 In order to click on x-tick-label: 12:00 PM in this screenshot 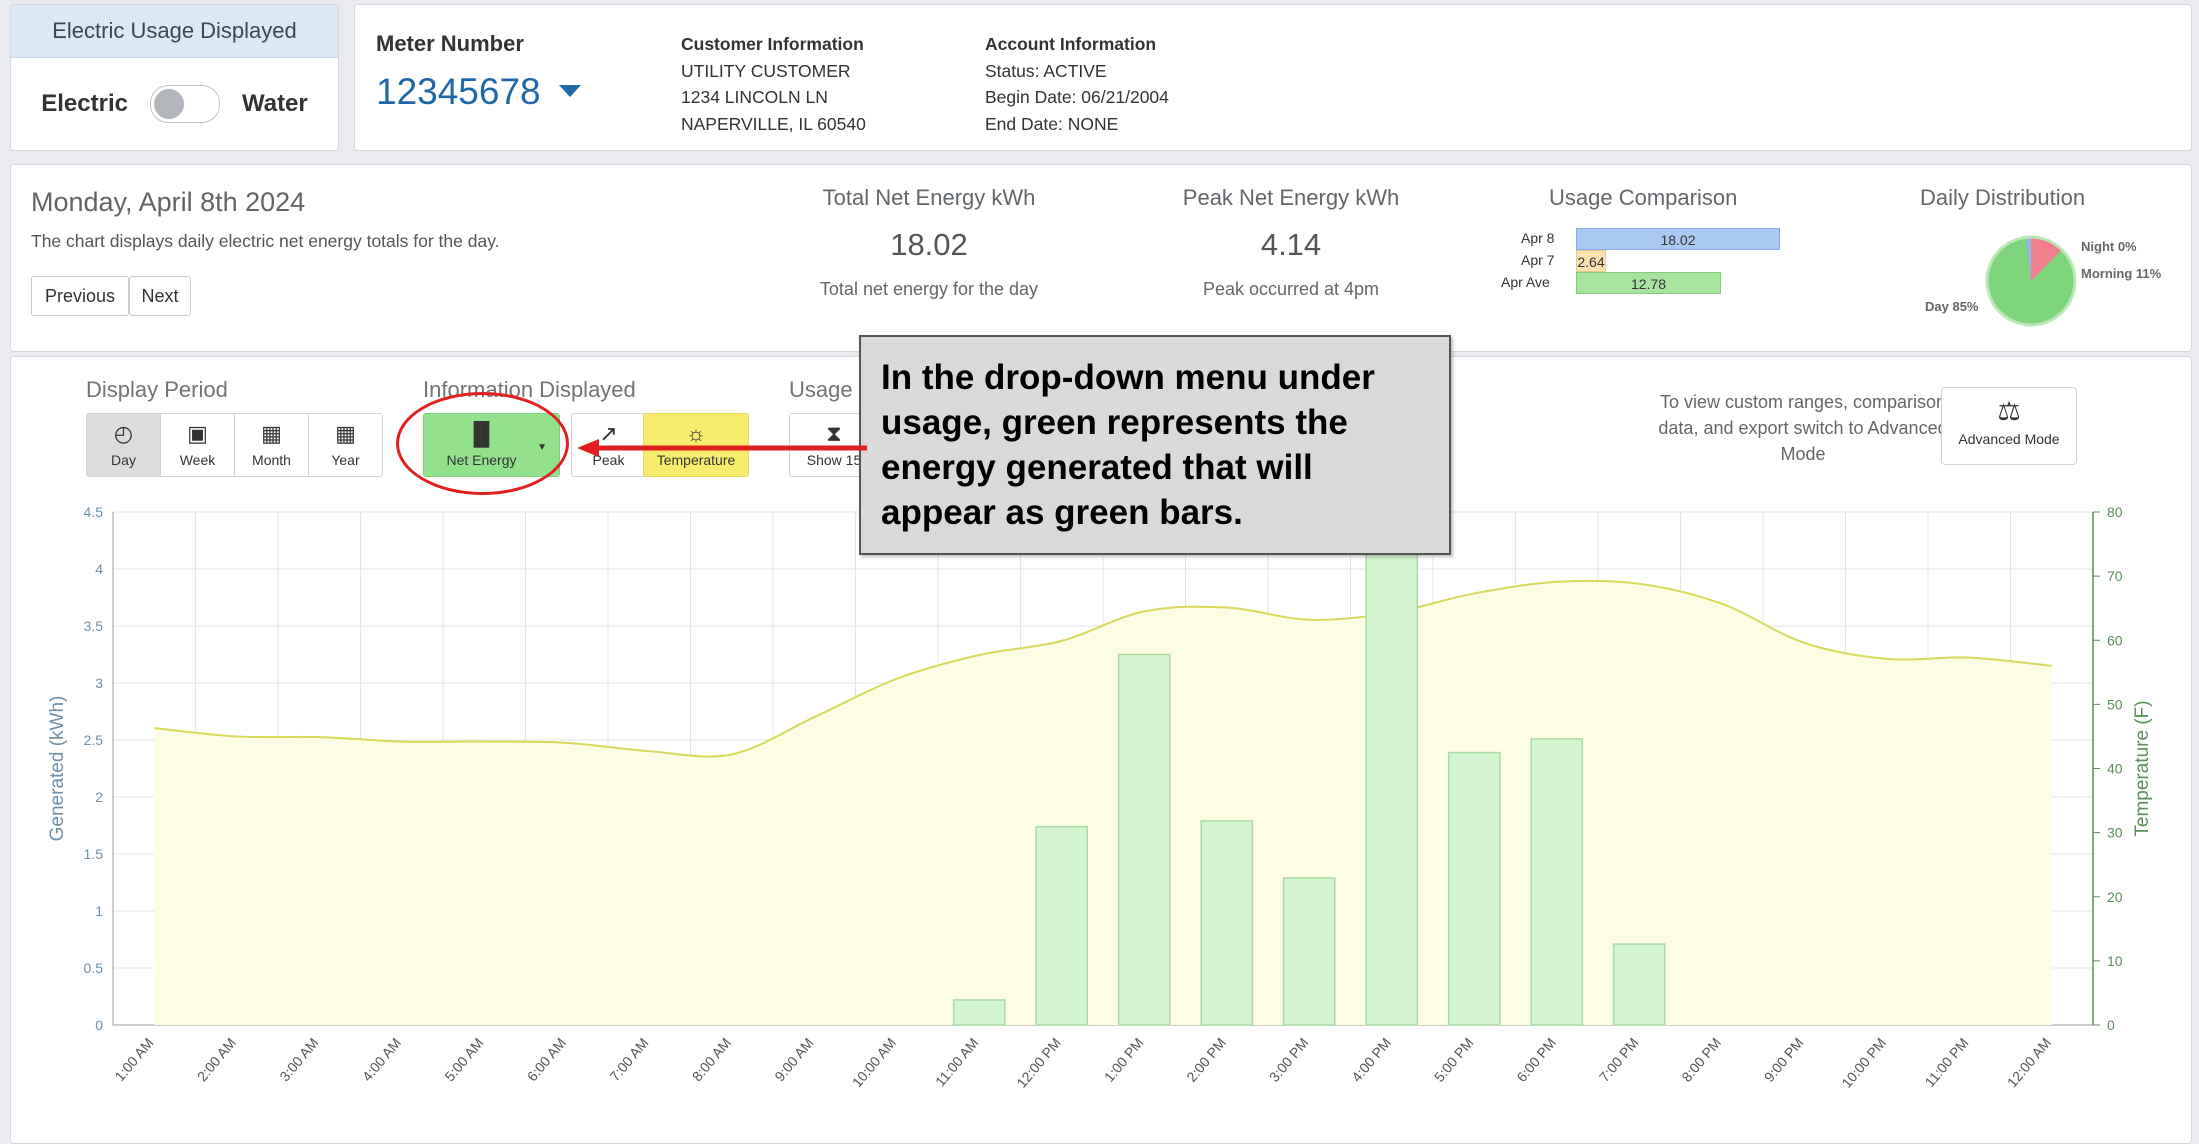, I will do `click(1038, 1063)`.